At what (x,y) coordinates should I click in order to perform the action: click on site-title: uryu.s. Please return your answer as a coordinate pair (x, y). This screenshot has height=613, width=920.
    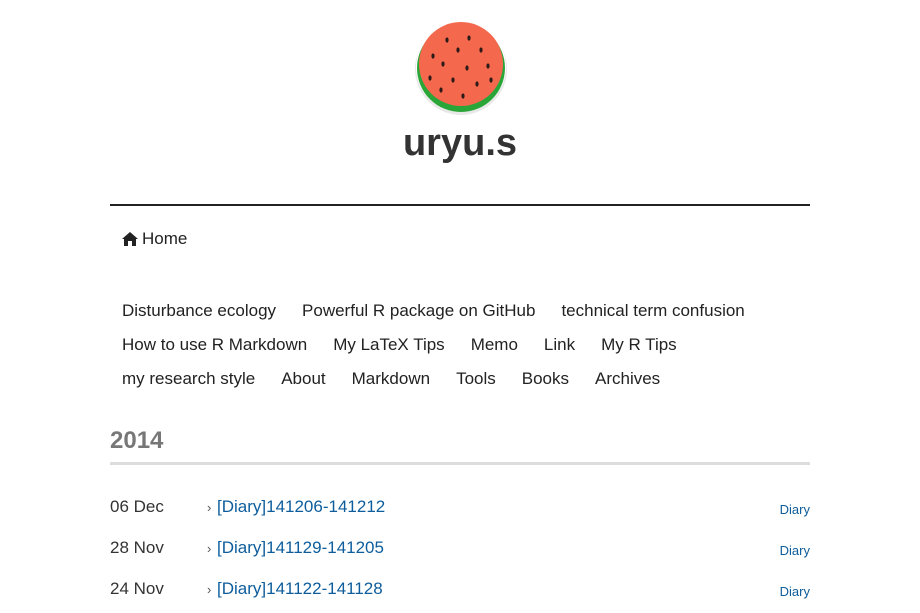
    Looking at the image, I should click on (460, 143).